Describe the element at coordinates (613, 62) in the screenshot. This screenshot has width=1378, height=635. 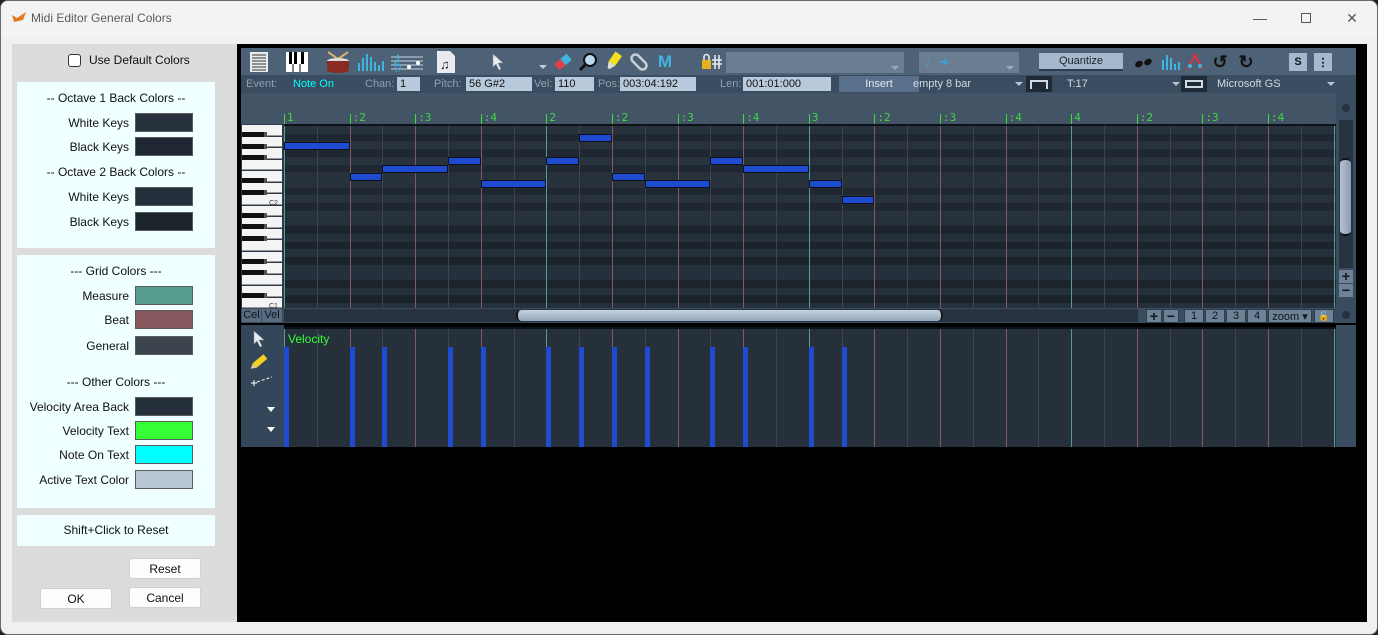
I see `highlighter-icon` at that location.